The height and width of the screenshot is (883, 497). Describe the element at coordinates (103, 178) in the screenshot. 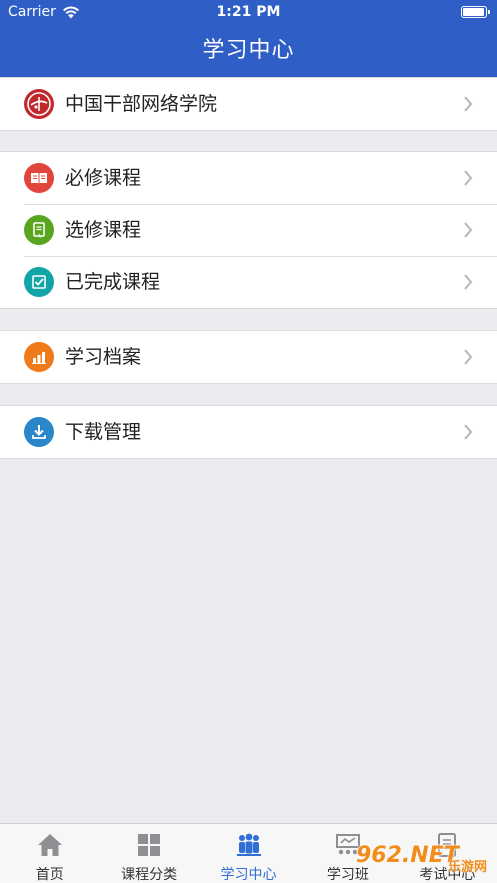

I see `menu-item-label: 必修课程` at that location.